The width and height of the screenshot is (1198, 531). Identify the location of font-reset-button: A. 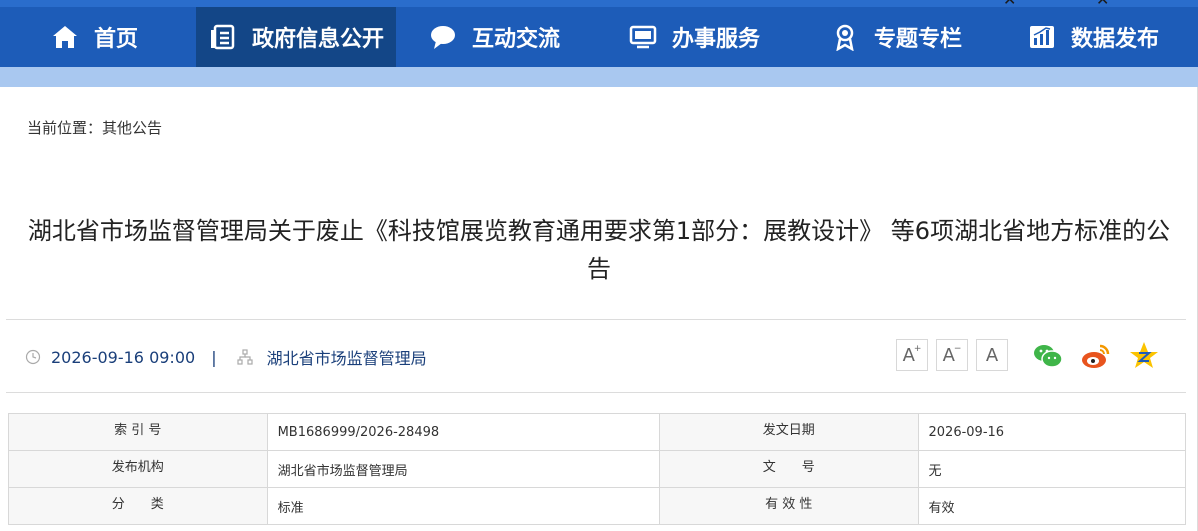
(992, 355).